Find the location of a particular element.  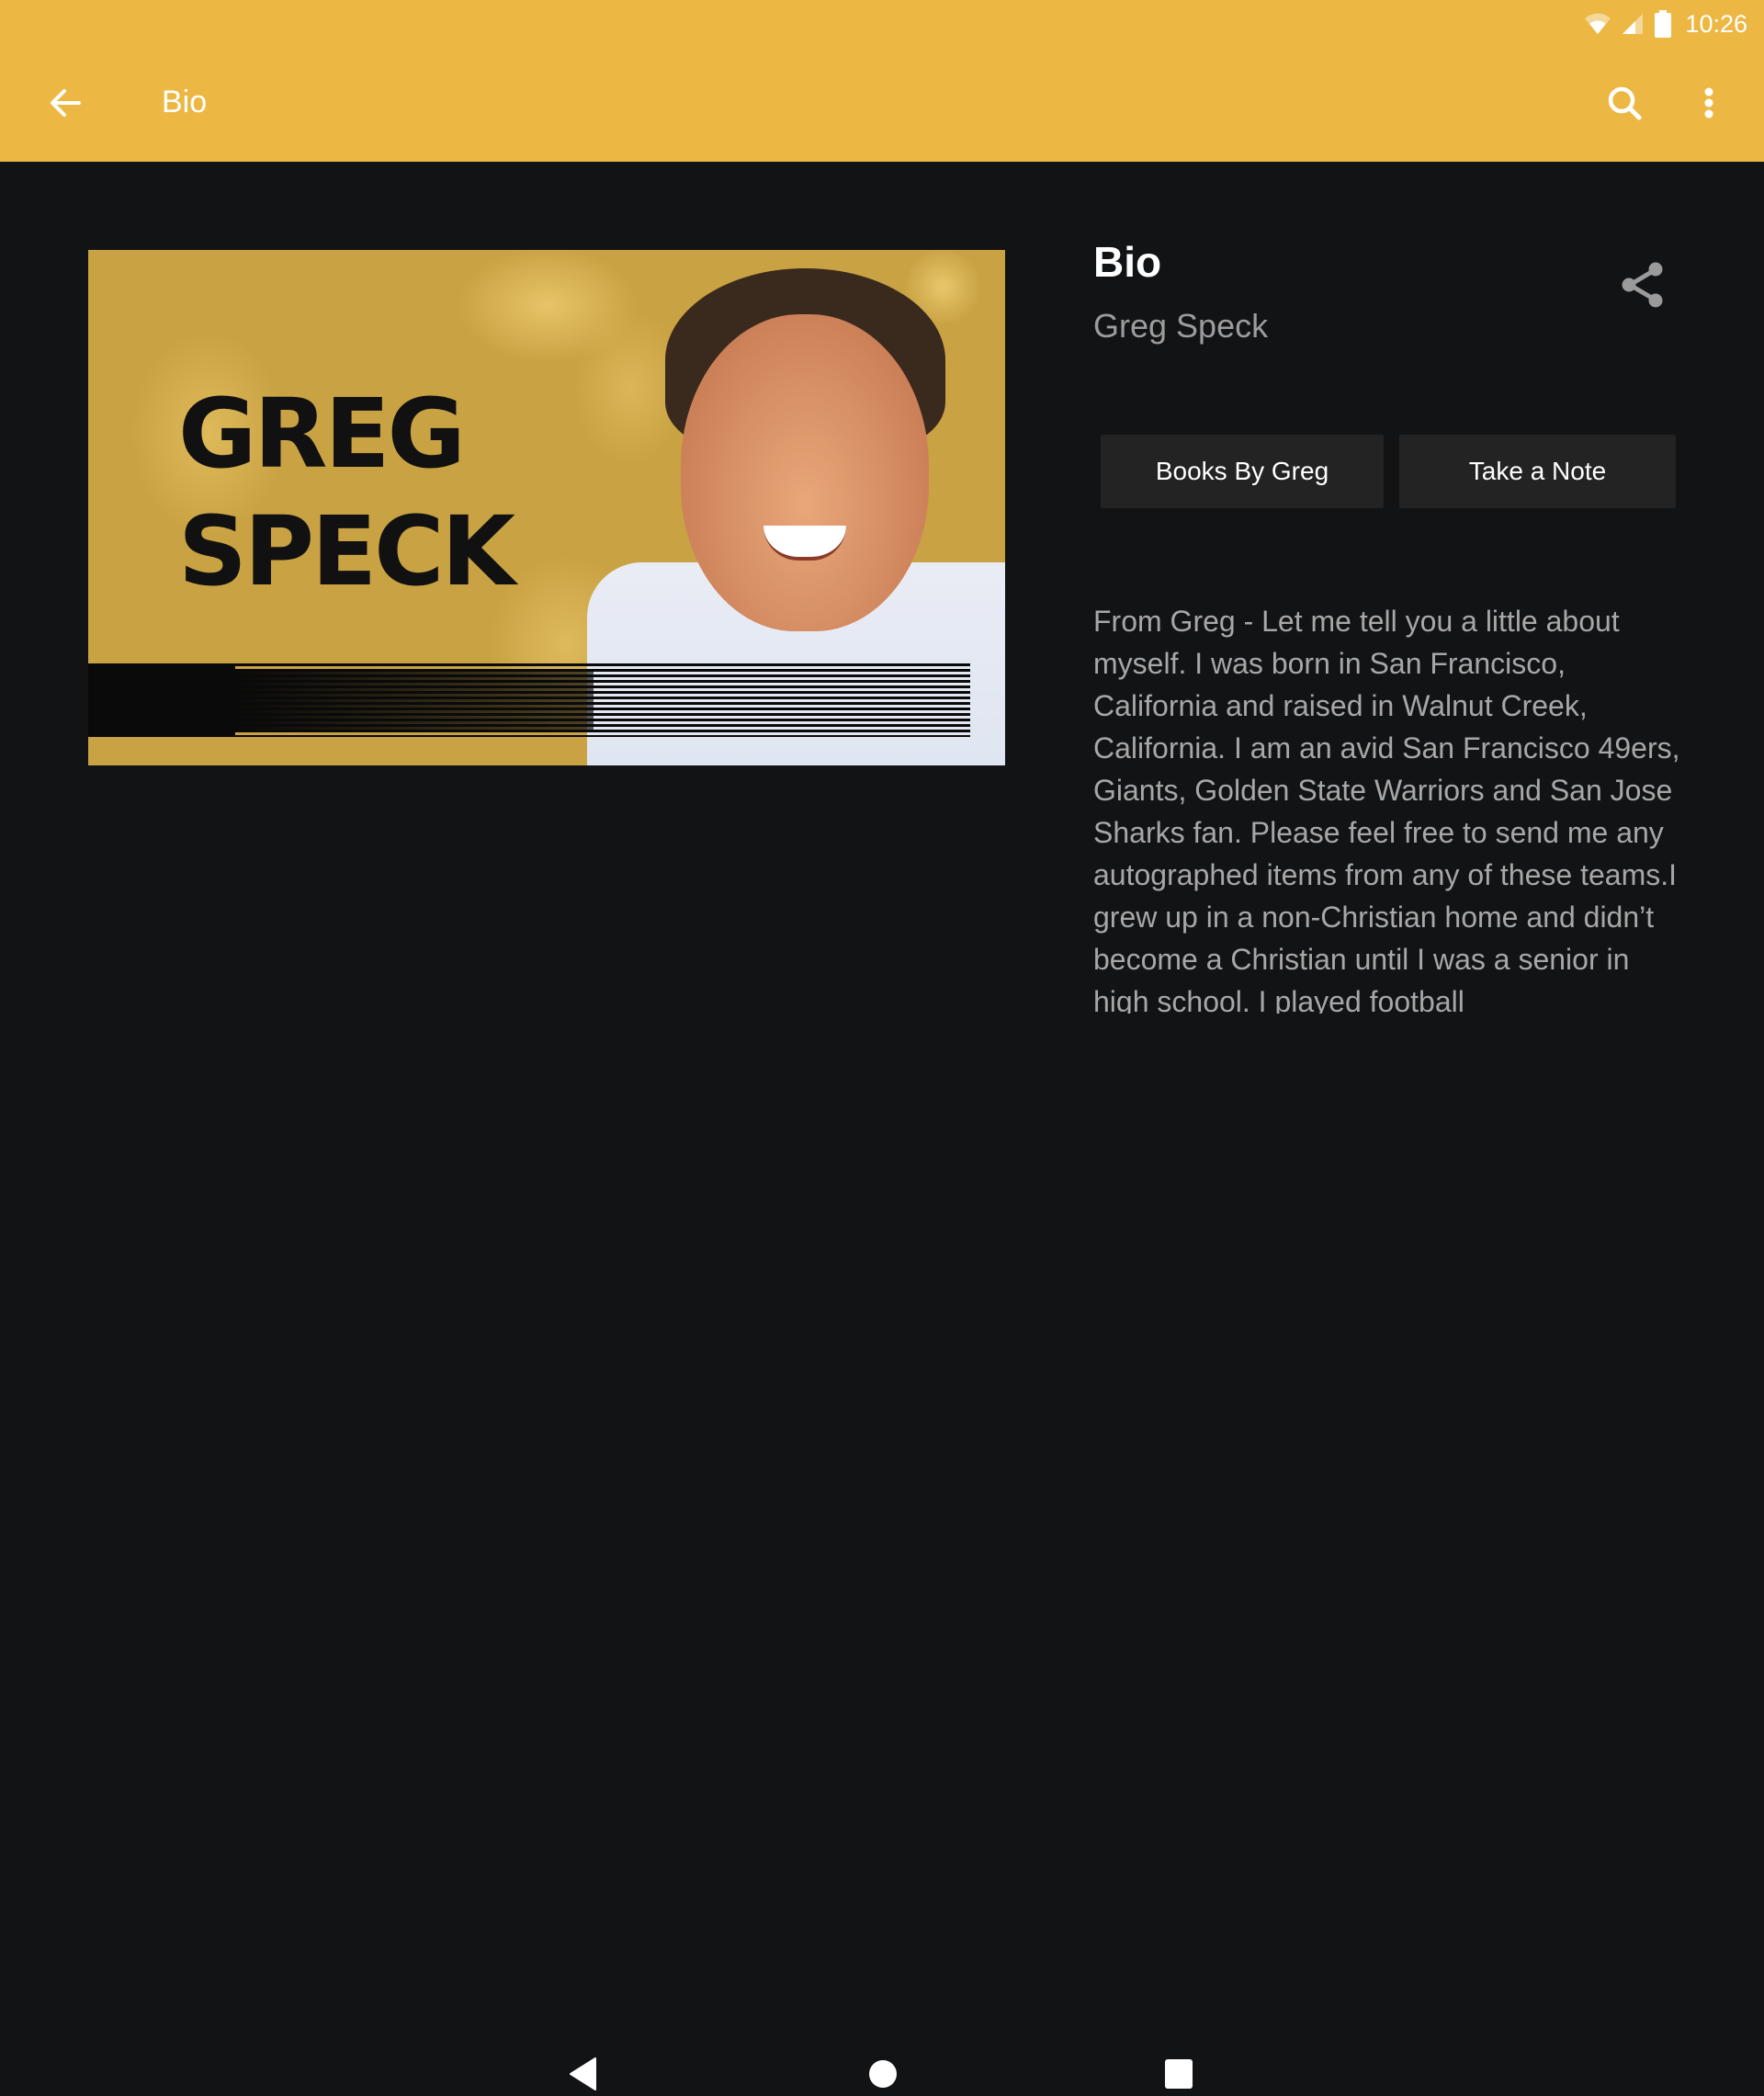

more-options-button is located at coordinates (1709, 103).